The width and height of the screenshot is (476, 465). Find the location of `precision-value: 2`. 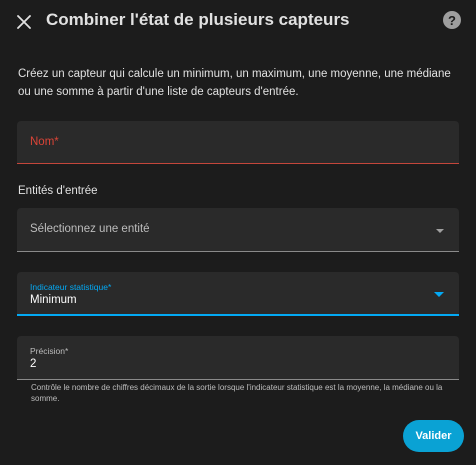

precision-value: 2 is located at coordinates (33, 364).